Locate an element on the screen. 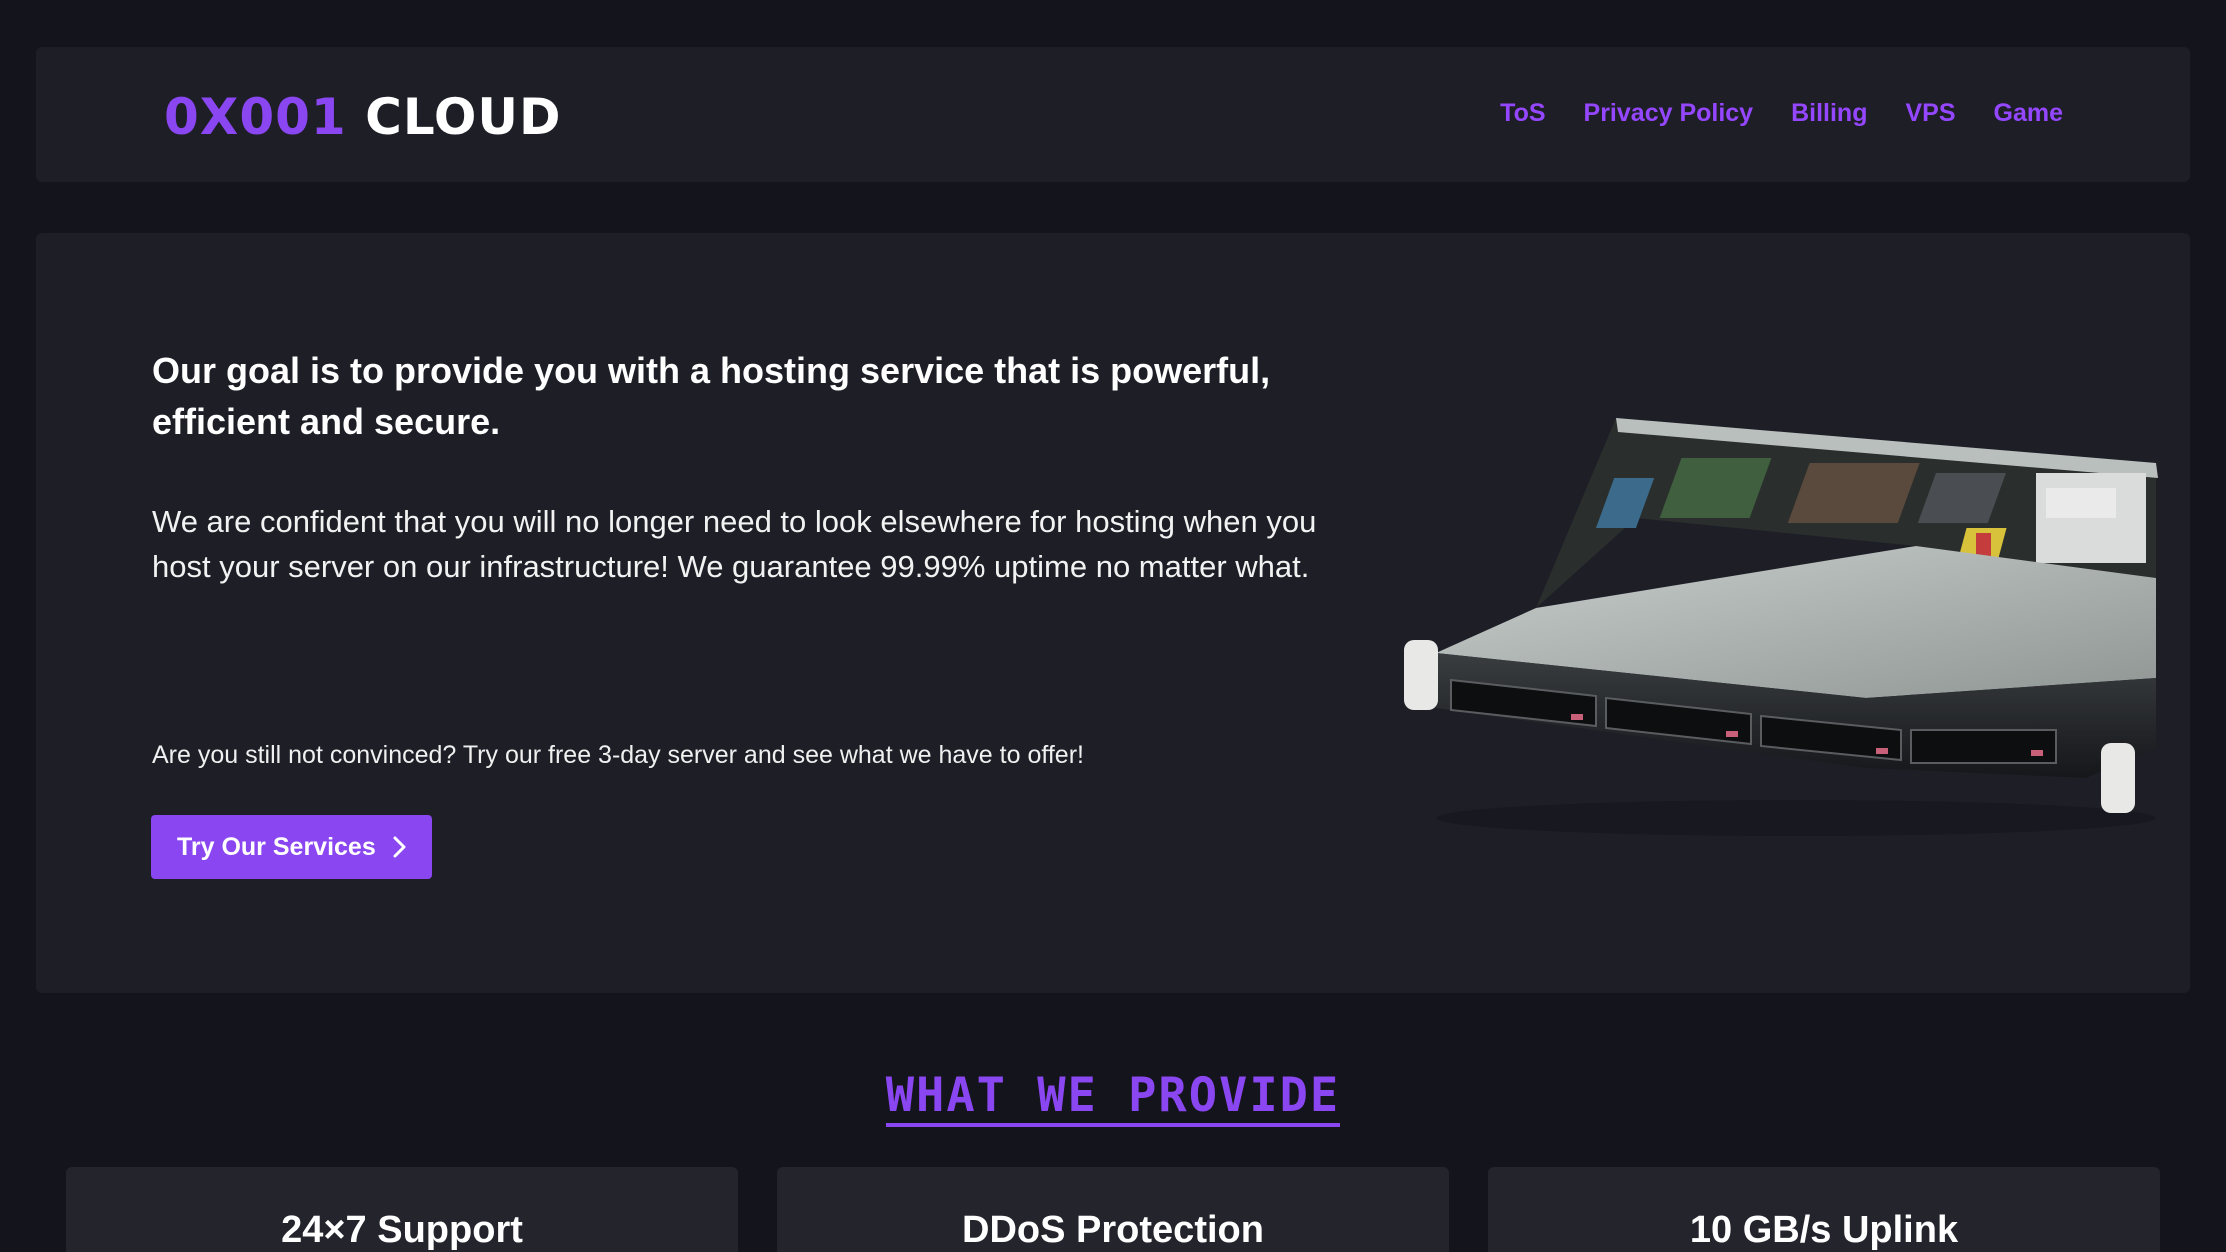 Image resolution: width=2226 pixels, height=1252 pixels. rack-server-image is located at coordinates (1781, 627).